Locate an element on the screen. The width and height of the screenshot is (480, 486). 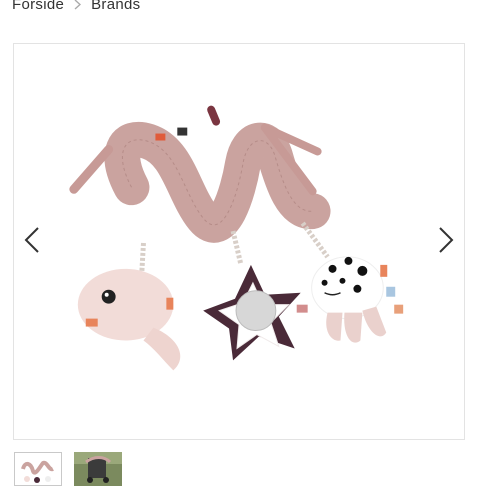
chevron-left-icon is located at coordinates (32, 242).